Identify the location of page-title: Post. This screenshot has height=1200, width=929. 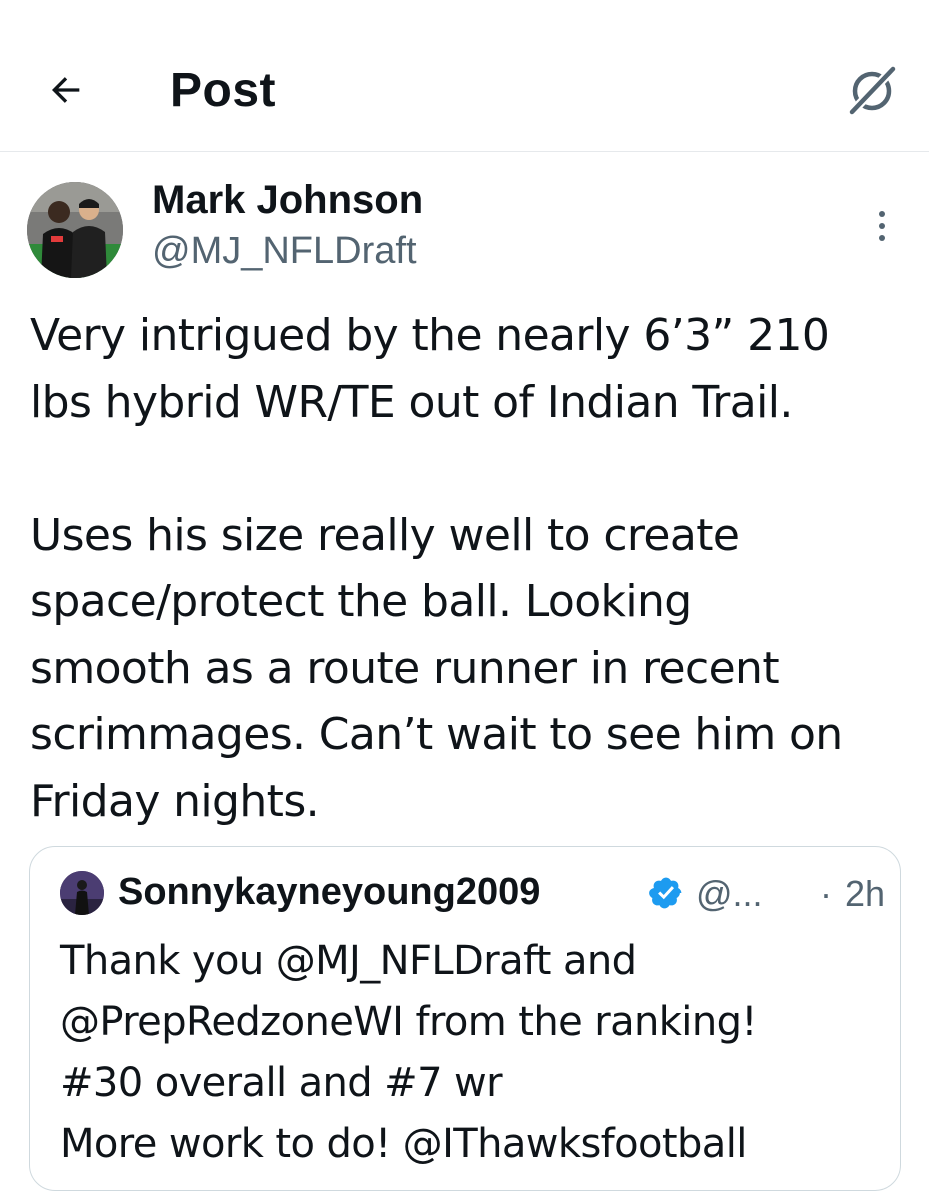
(223, 90).